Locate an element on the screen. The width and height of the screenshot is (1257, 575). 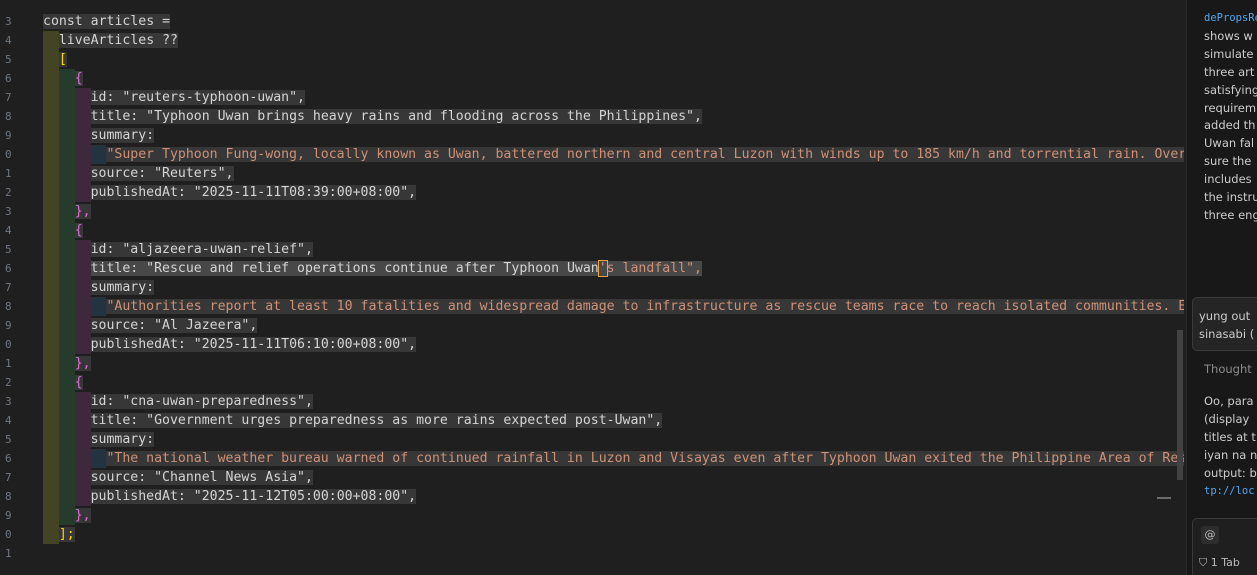
code-line: liveArticles ?? is located at coordinates (610, 40).